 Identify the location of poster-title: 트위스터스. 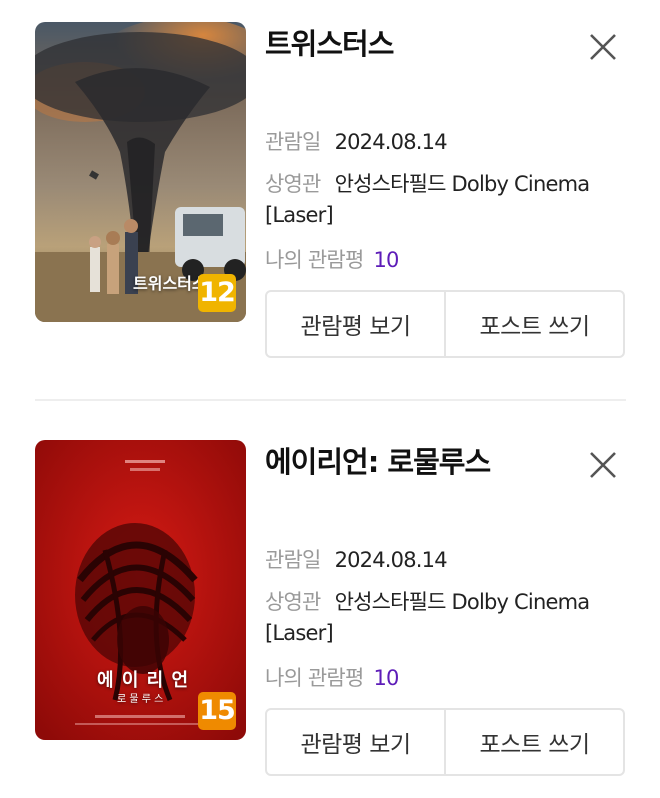
(170, 283).